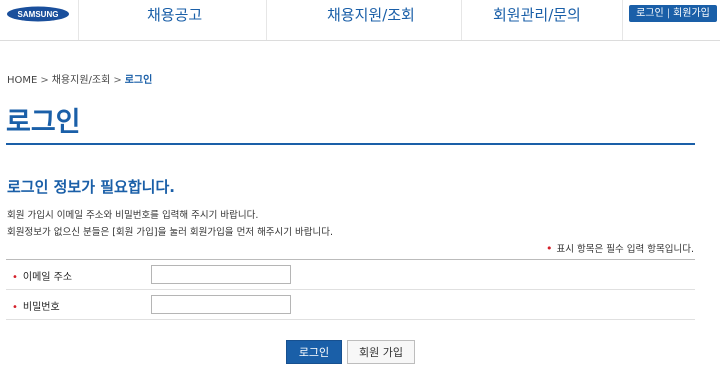  I want to click on breadcrumb-current: 로그인, so click(138, 80).